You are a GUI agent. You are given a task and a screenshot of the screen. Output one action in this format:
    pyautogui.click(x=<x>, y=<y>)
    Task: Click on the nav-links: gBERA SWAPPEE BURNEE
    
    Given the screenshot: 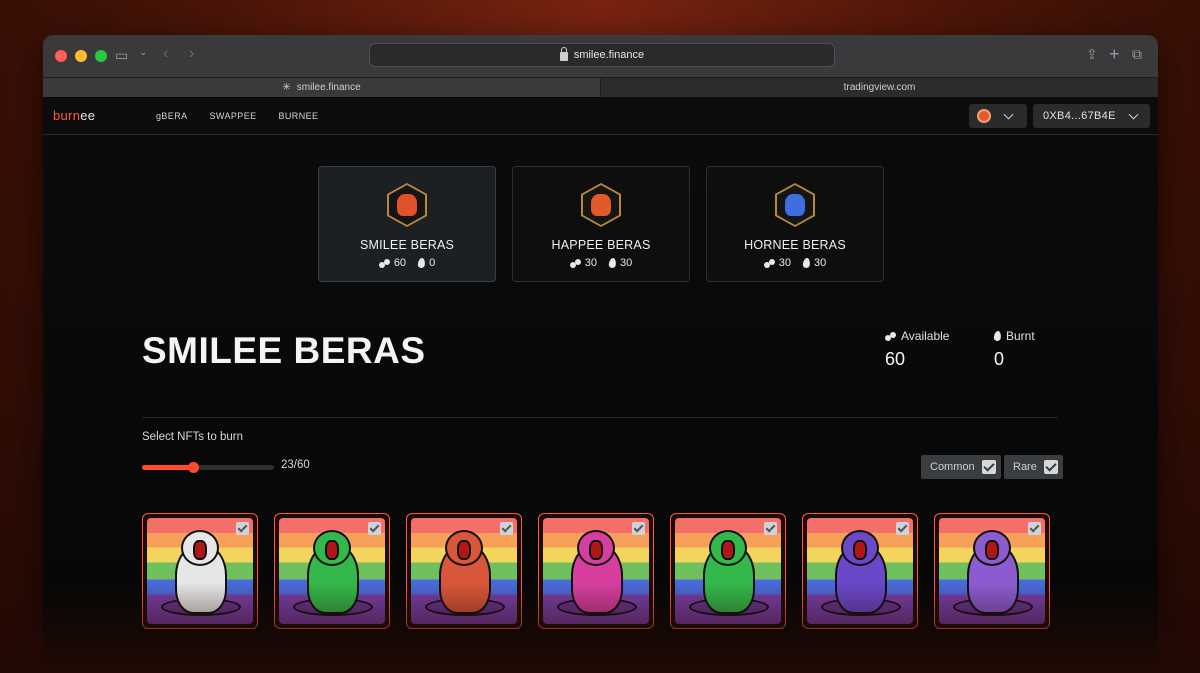 What is the action you would take?
    pyautogui.click(x=237, y=116)
    